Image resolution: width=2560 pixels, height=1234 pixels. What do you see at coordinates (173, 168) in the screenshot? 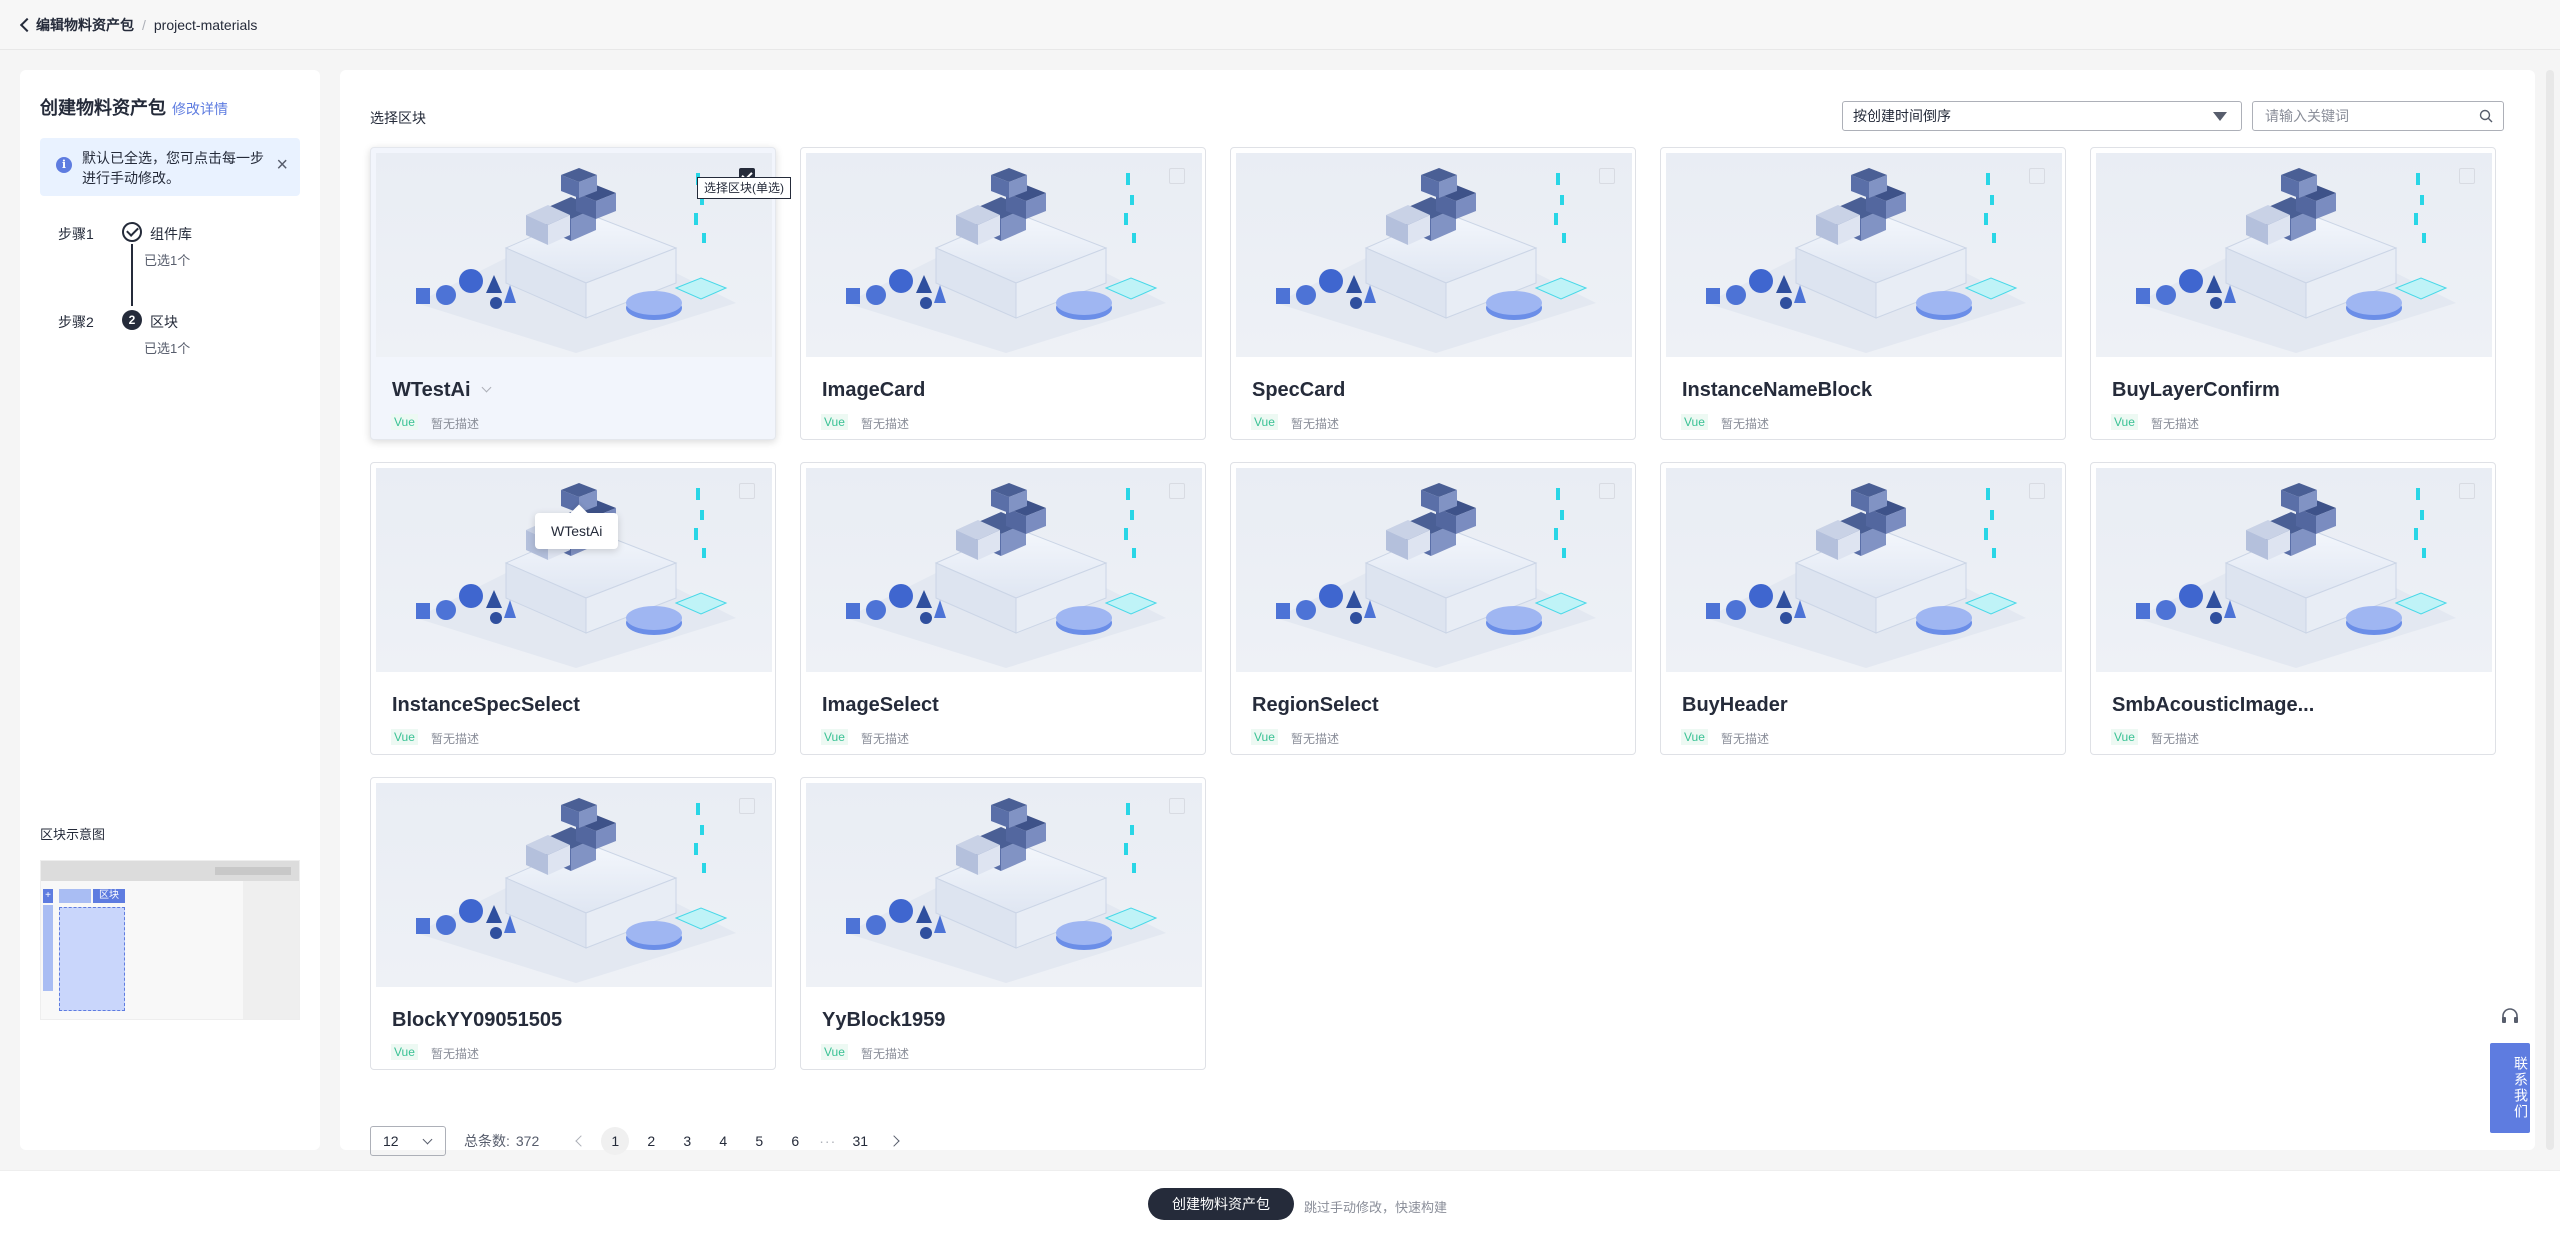
I see `alert-text: 默认已全选，您可点击每一步进行手动修改。` at bounding box center [173, 168].